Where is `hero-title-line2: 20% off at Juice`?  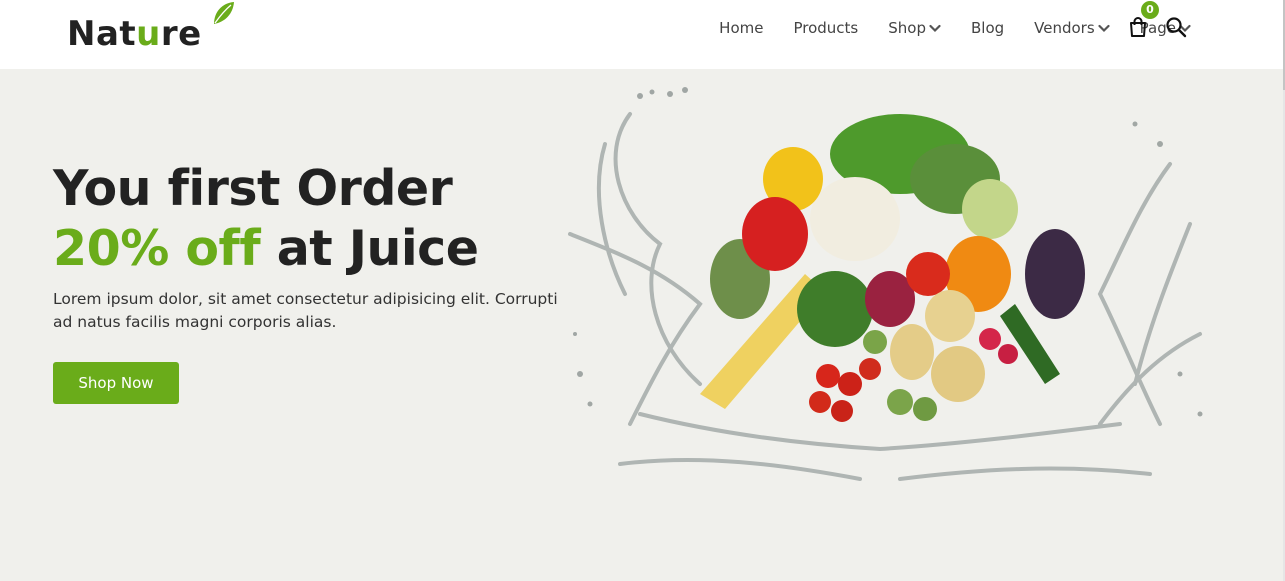
hero-title-line2: 20% off at Juice is located at coordinates (266, 249).